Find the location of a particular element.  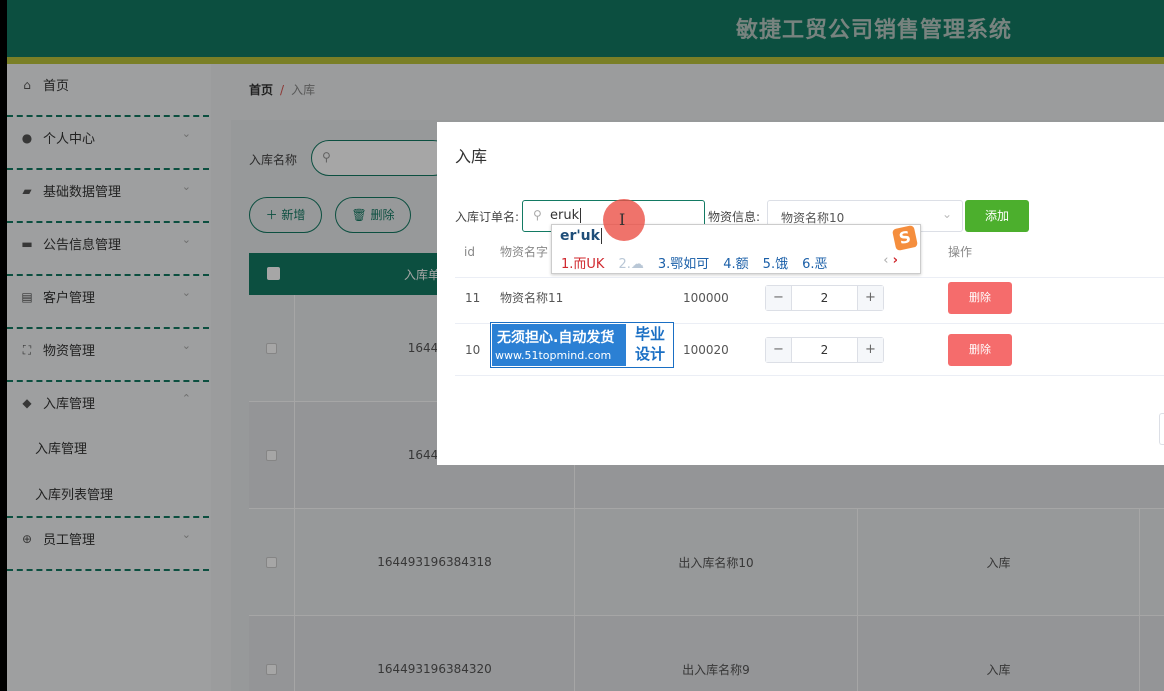

watermark-right-line2: 设计 is located at coordinates (649, 354).